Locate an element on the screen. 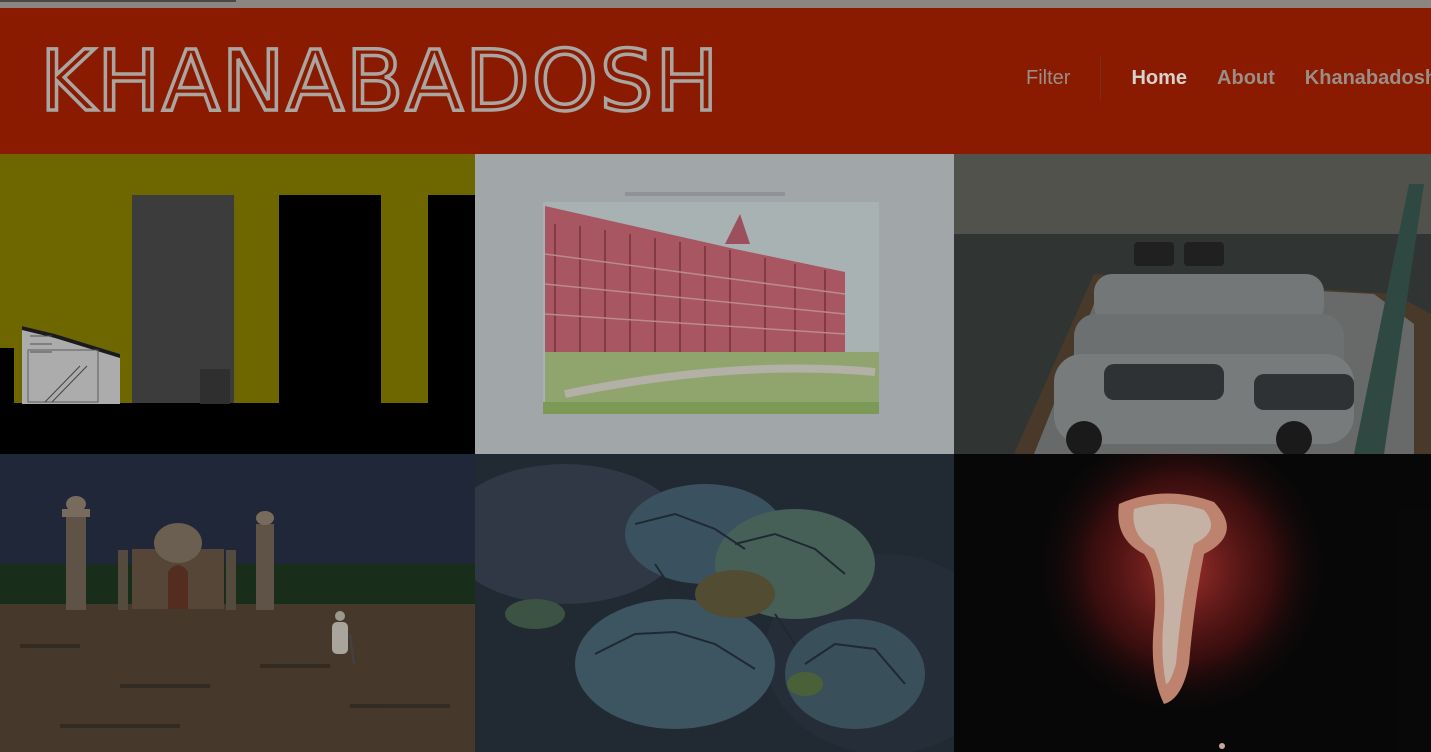 This screenshot has height=752, width=1431. main-nav: Filter Home About Khanabadosh is located at coordinates (1228, 78).